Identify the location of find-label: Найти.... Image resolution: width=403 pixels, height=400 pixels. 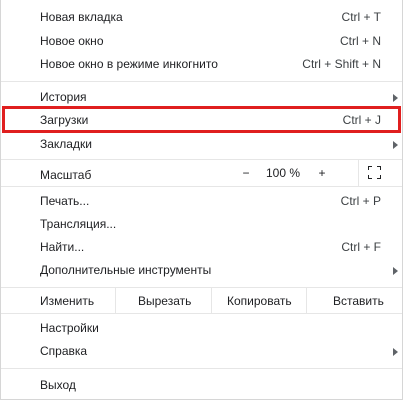
(62, 247).